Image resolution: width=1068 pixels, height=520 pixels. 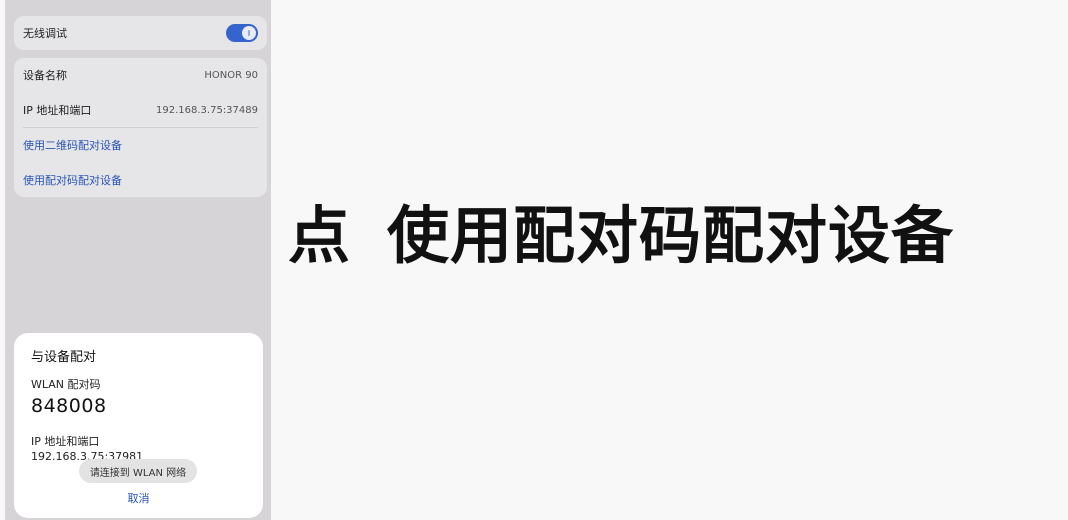 I want to click on wireless-debug-toggle, so click(x=242, y=33).